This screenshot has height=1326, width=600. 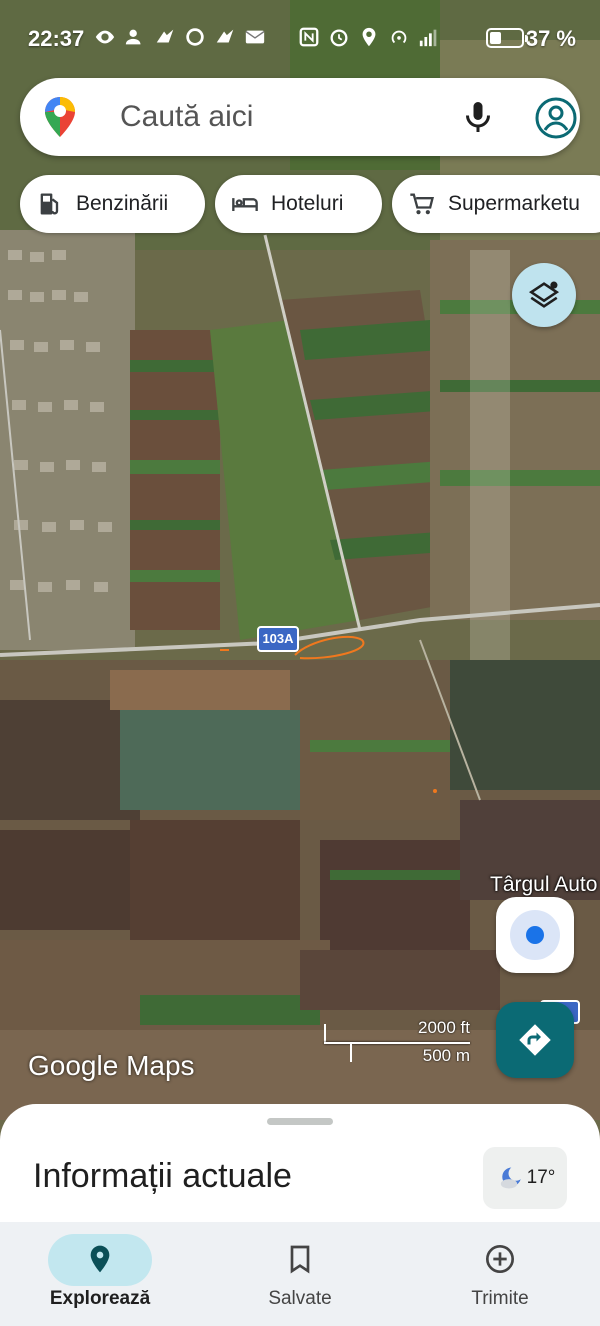 I want to click on directions-icon, so click(x=535, y=1040).